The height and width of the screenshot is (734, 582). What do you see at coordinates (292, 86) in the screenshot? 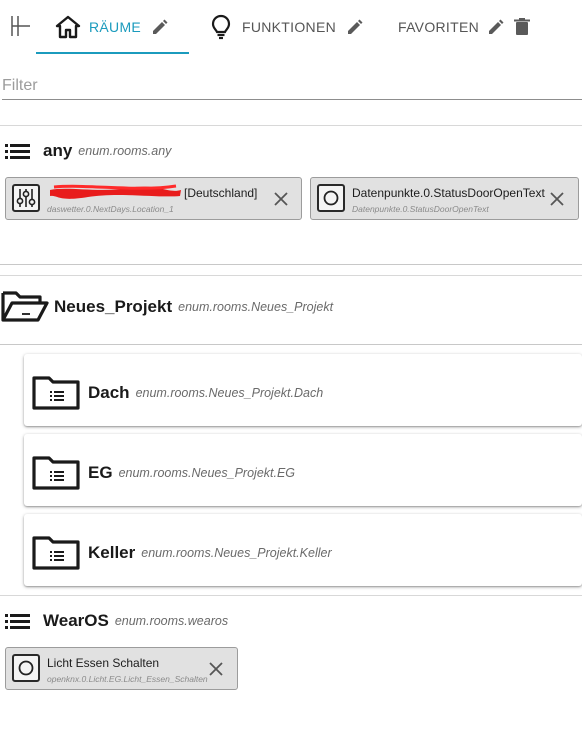
I see `filter-input` at bounding box center [292, 86].